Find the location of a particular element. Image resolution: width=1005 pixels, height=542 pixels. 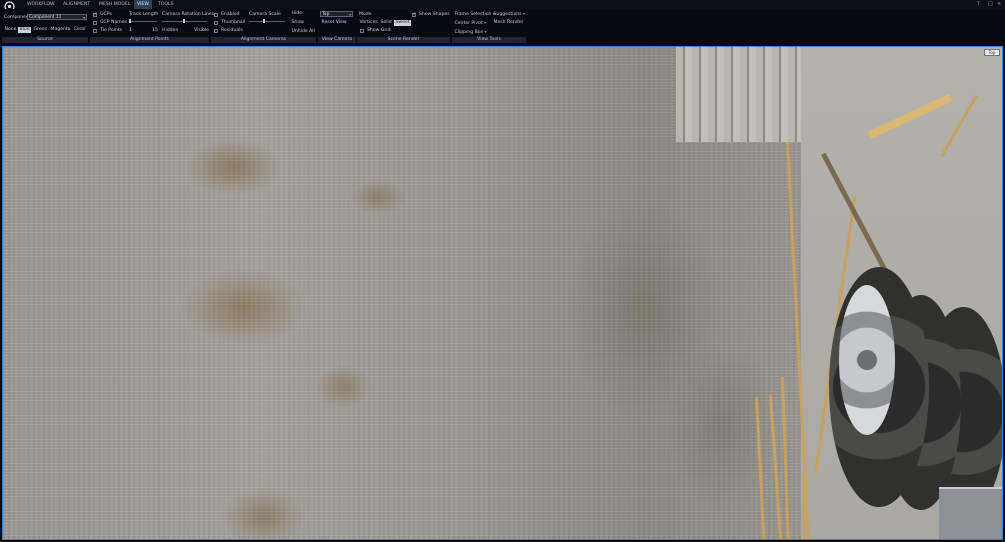

camera-rotation-lines-slider-knob is located at coordinates (184, 21).